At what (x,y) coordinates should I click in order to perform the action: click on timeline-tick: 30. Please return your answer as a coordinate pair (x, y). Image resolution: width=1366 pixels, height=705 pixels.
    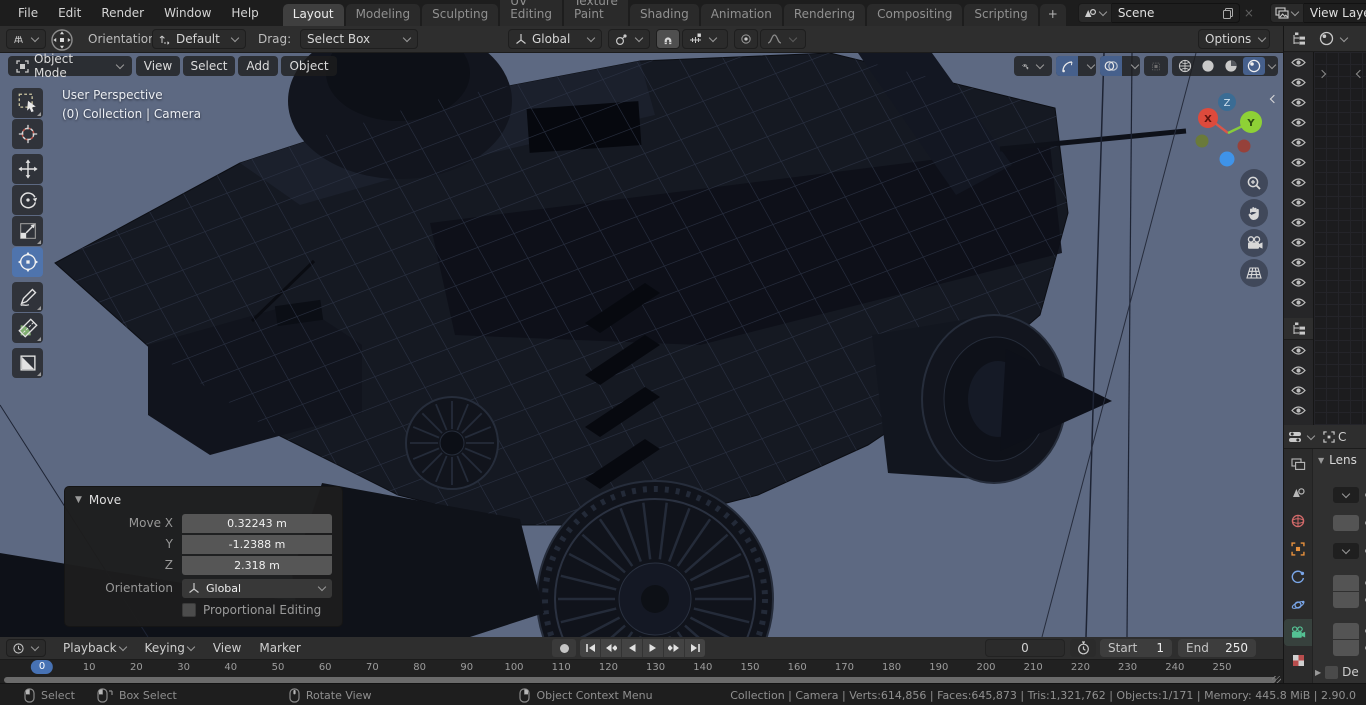
    Looking at the image, I should click on (183, 667).